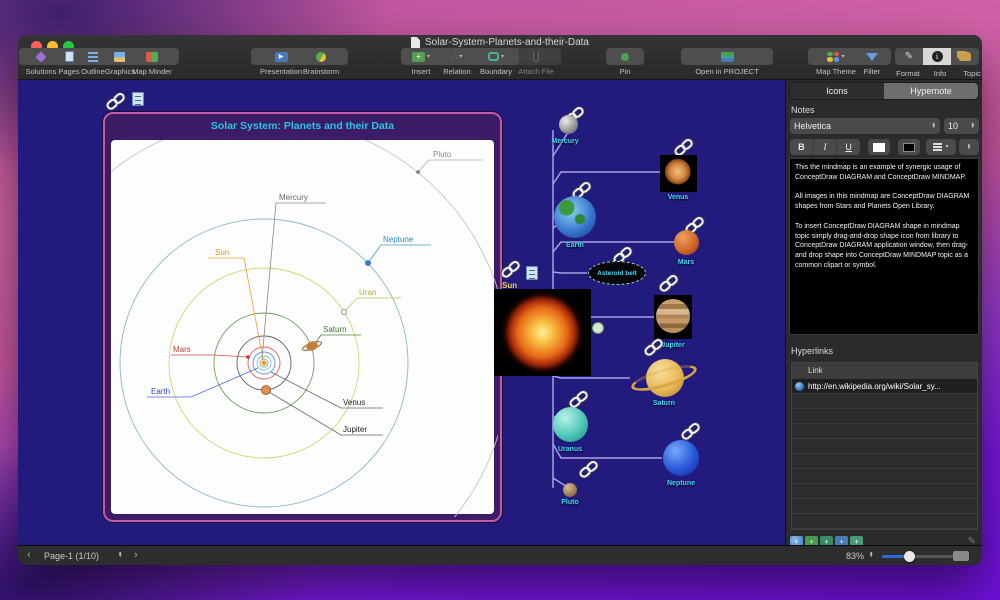 This screenshot has height=600, width=1000. I want to click on format-label: Format, so click(908, 73).